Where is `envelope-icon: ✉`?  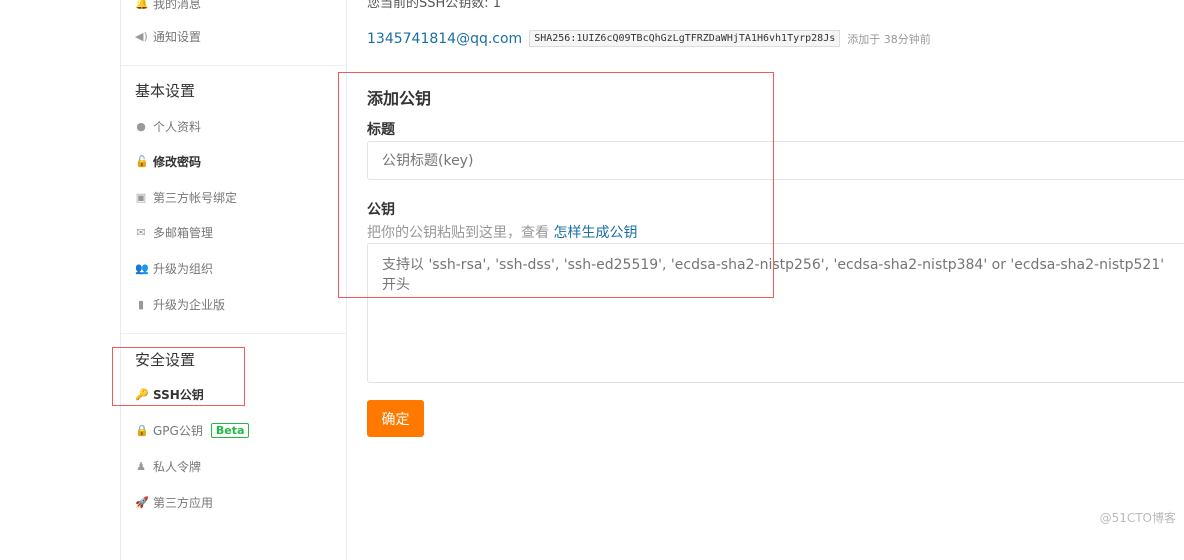 envelope-icon: ✉ is located at coordinates (141, 232).